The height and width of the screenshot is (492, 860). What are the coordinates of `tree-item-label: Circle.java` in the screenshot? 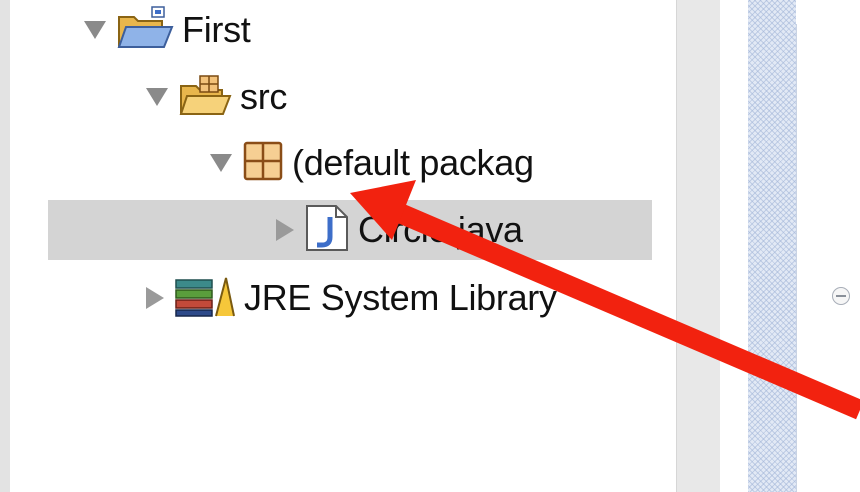 It's located at (440, 229).